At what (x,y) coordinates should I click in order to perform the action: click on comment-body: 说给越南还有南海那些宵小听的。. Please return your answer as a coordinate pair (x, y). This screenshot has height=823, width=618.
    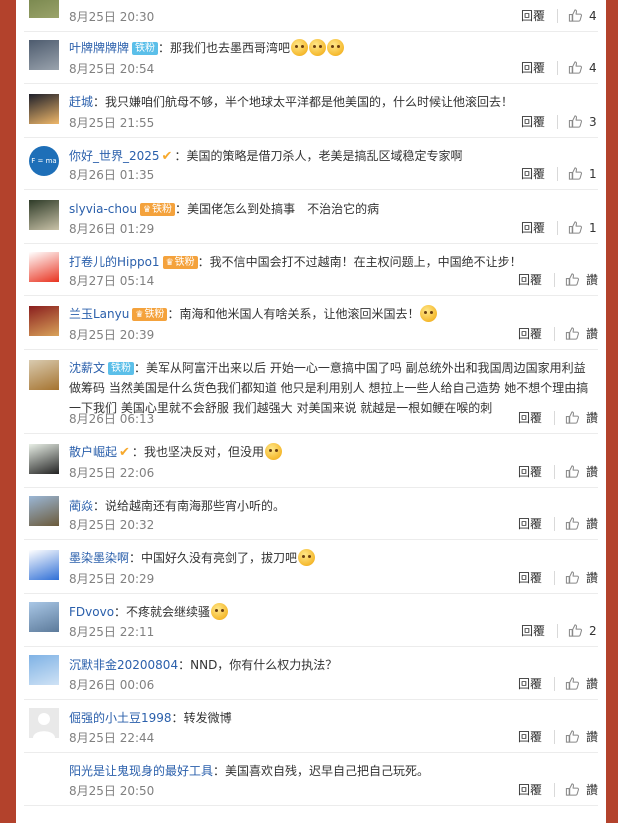
    Looking at the image, I should click on (195, 506).